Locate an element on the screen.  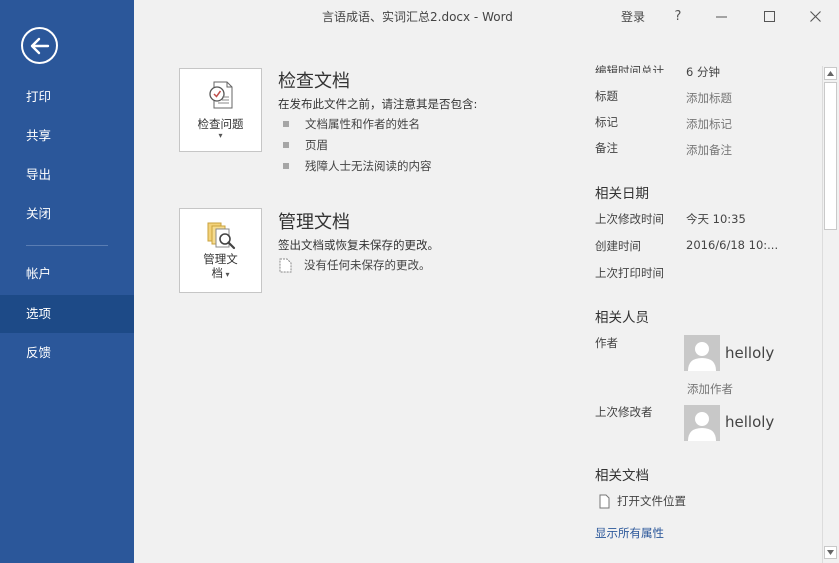
list-item: 页眉 is located at coordinates (305, 145).